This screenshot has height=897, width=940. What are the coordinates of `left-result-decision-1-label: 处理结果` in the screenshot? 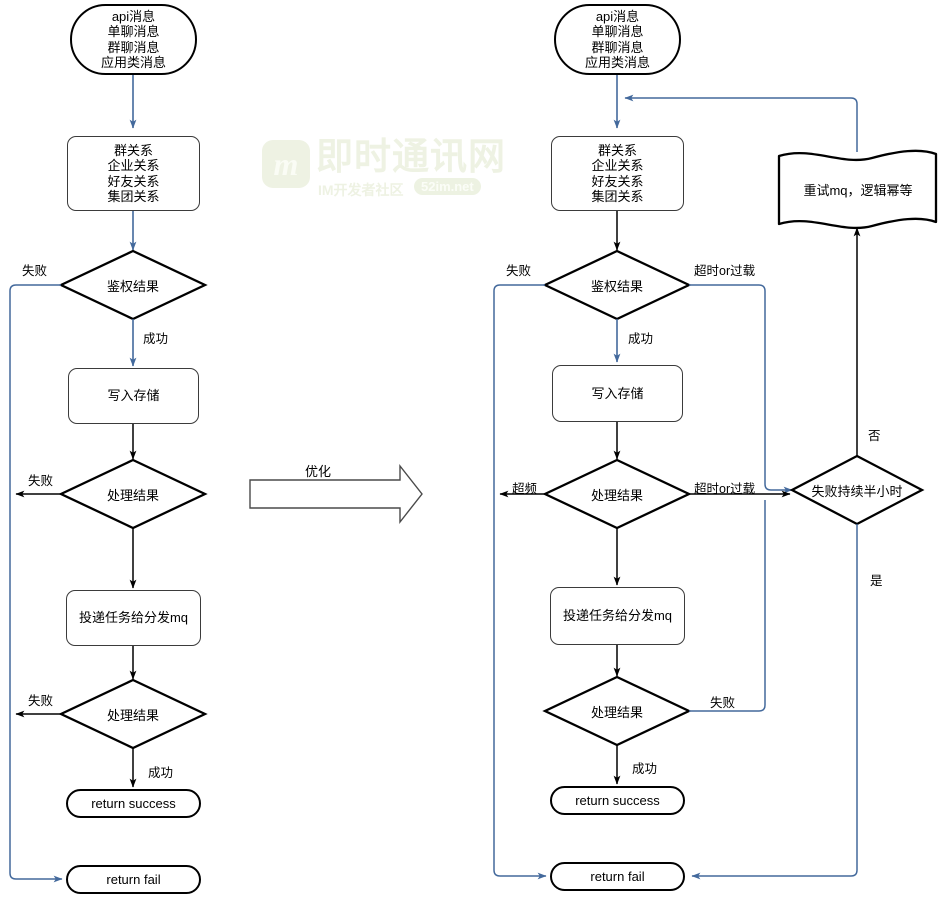 It's located at (132, 495).